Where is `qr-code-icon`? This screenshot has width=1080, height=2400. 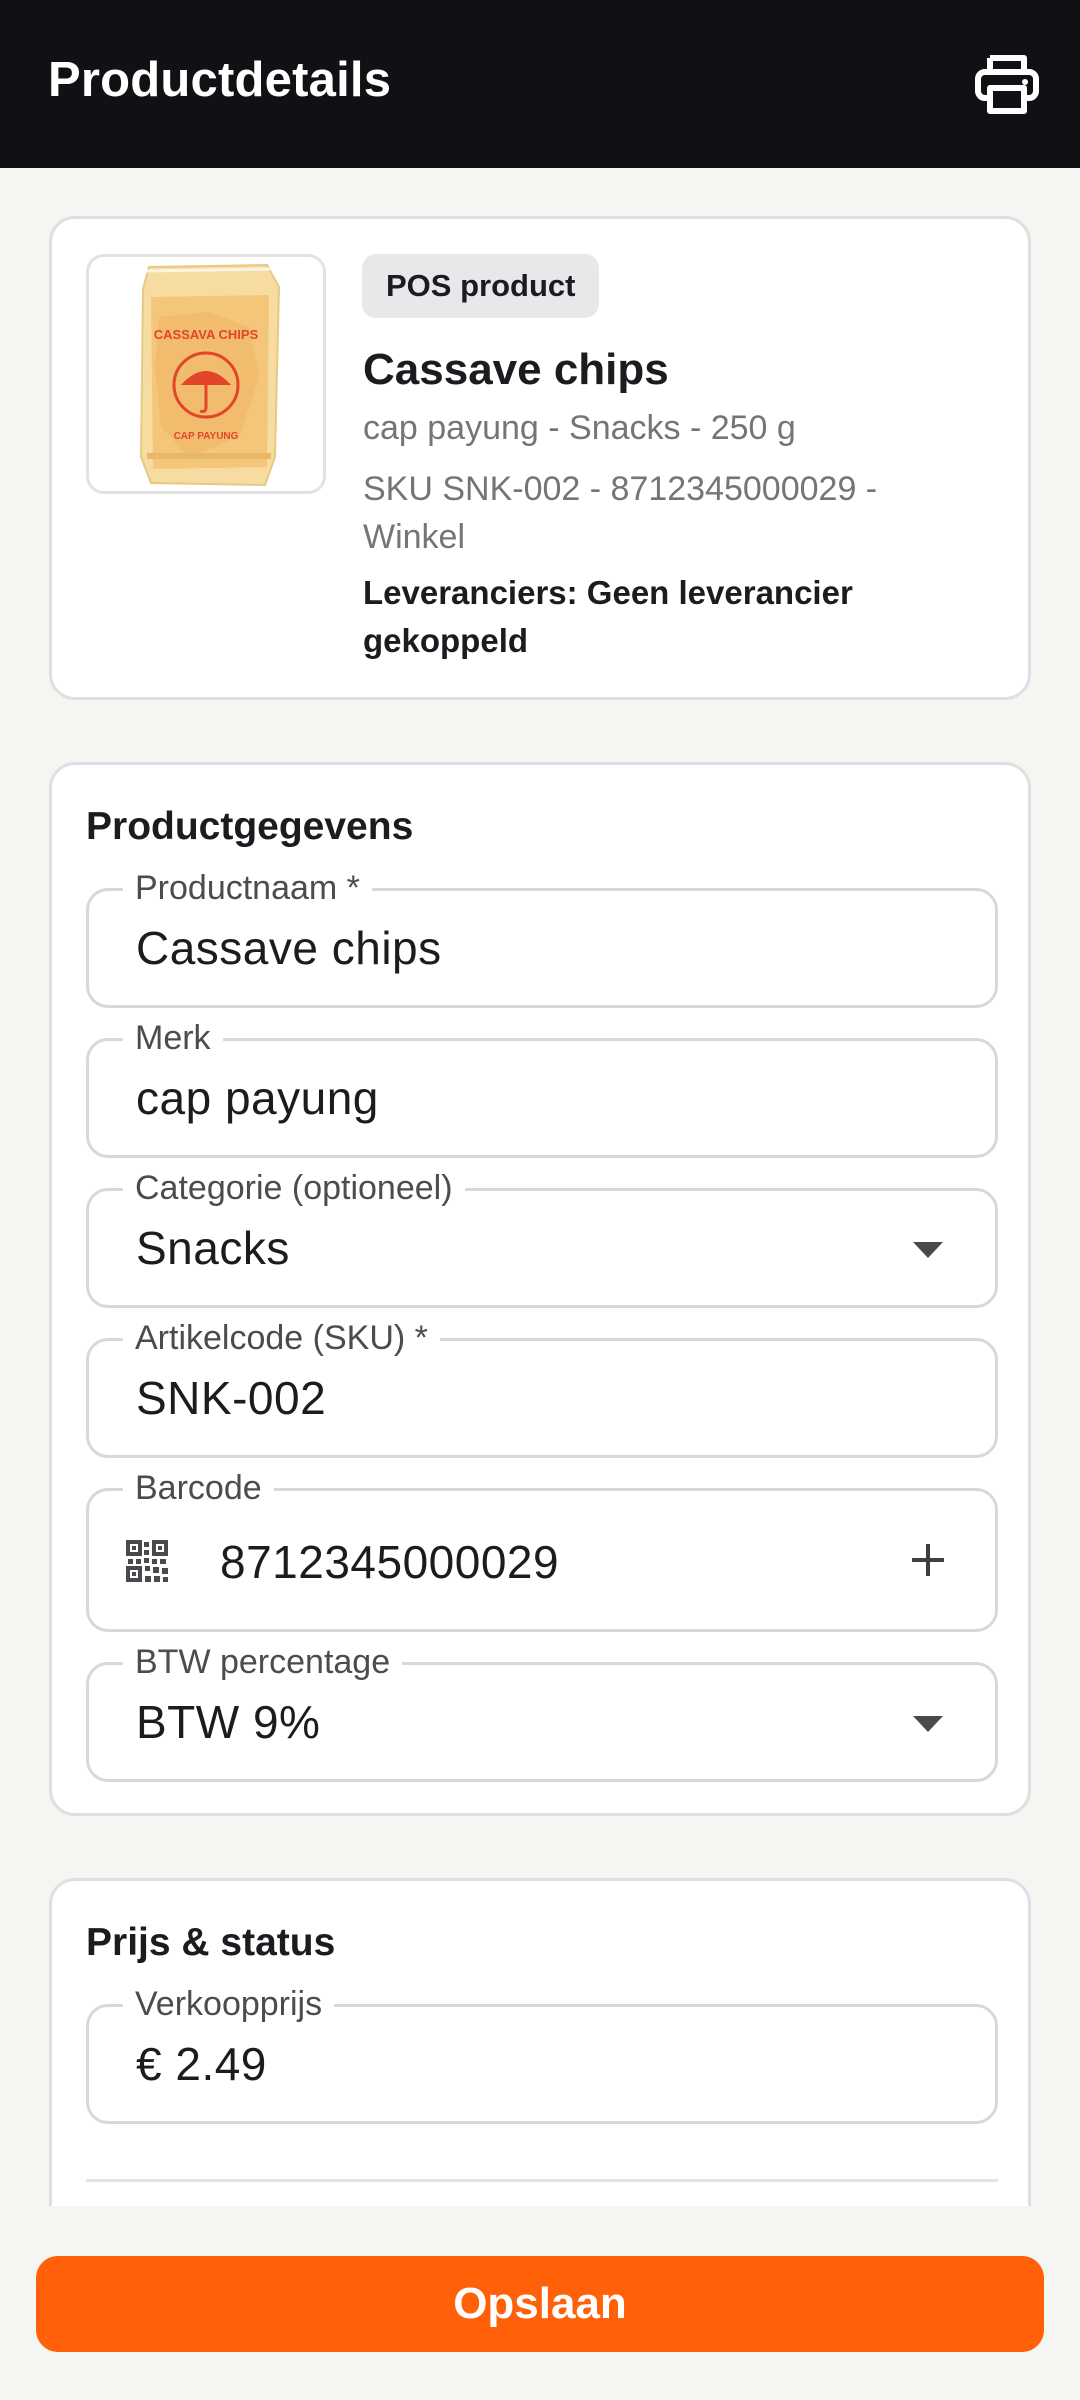
qr-code-icon is located at coordinates (147, 1561).